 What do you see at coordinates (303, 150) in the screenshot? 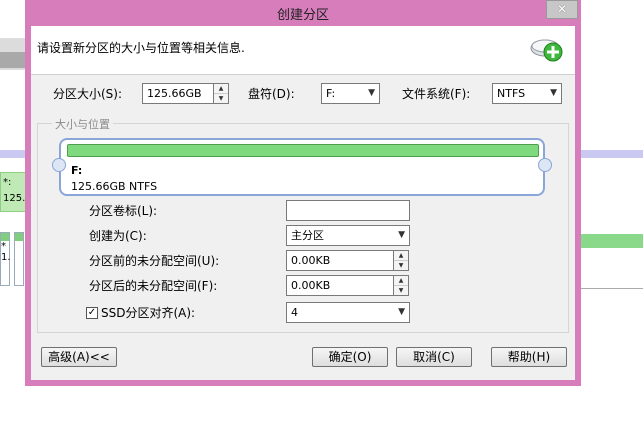
I see `partition-bar` at bounding box center [303, 150].